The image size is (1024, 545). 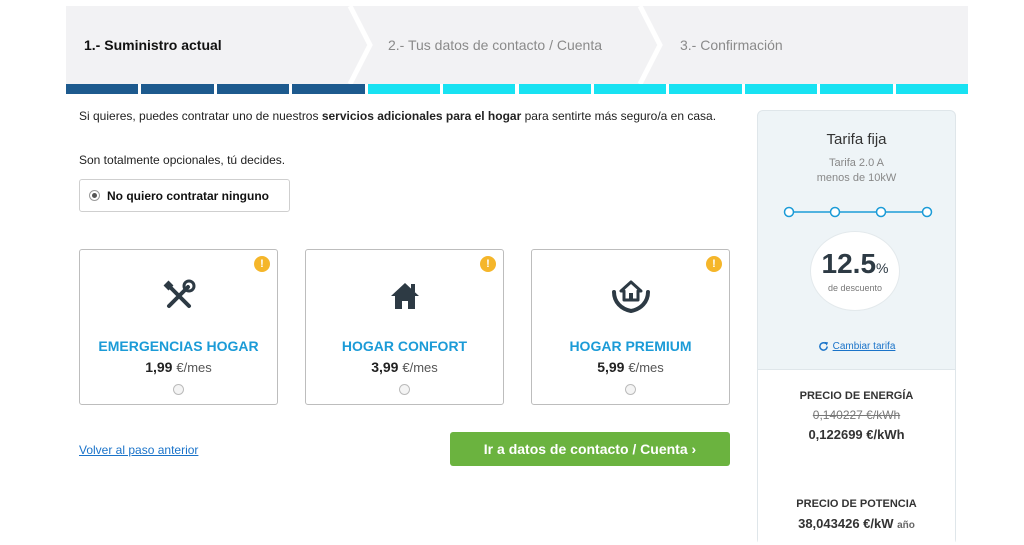 I want to click on no-service-radio, so click(x=94, y=195).